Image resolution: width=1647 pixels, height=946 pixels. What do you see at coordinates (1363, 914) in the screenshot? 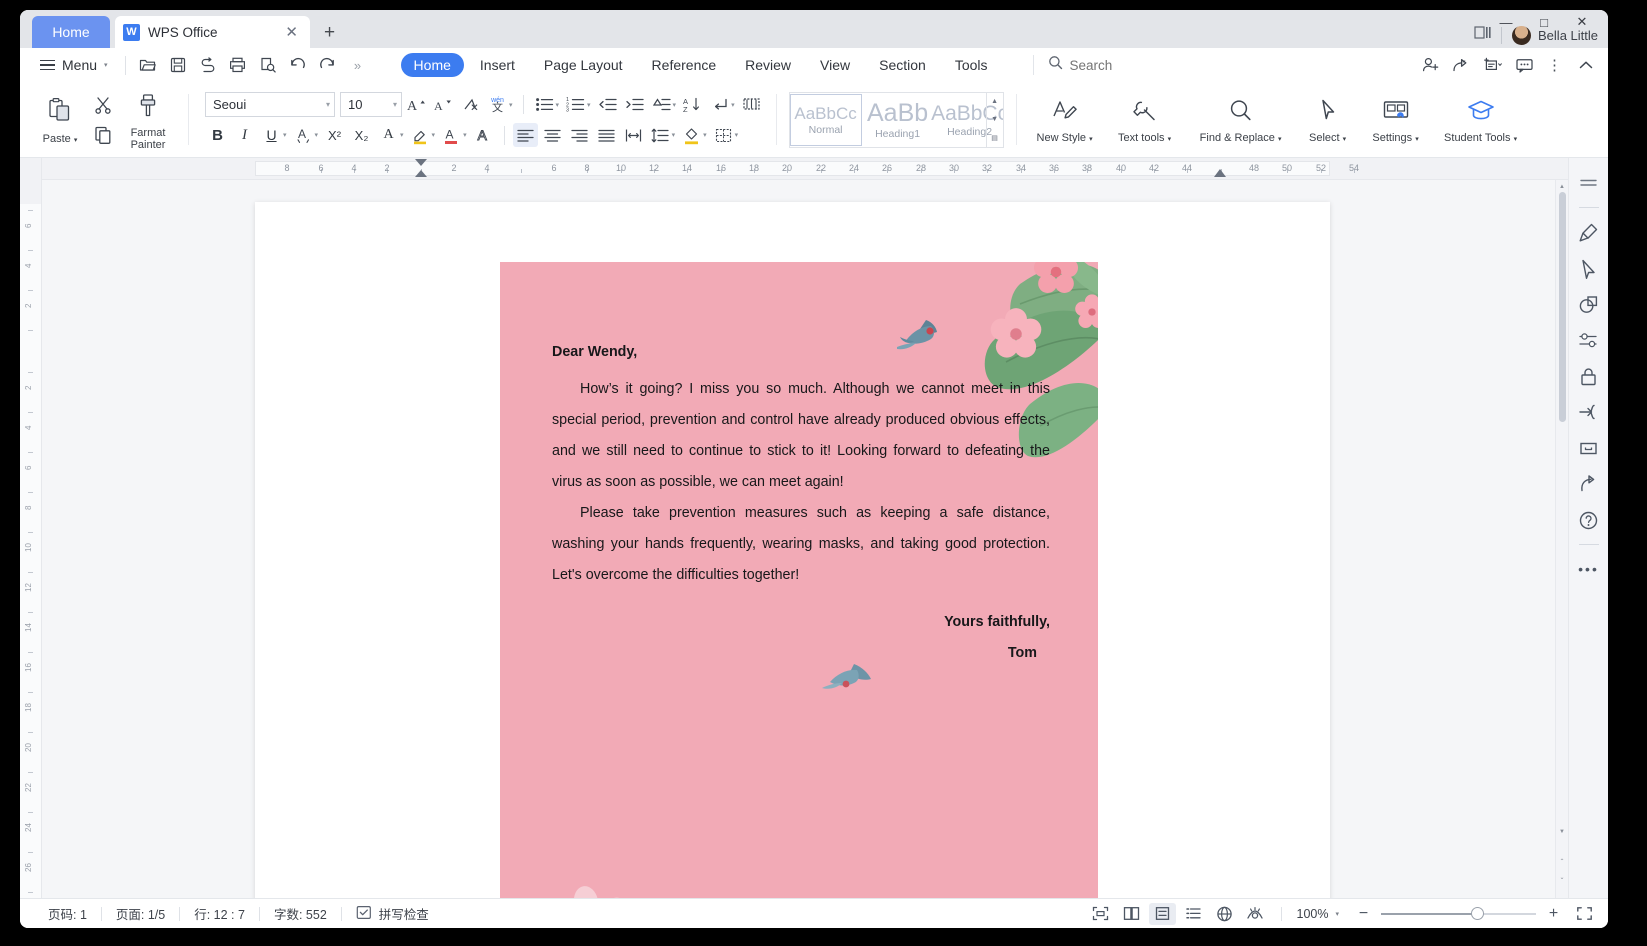
I see `zoom-out-button: −` at bounding box center [1363, 914].